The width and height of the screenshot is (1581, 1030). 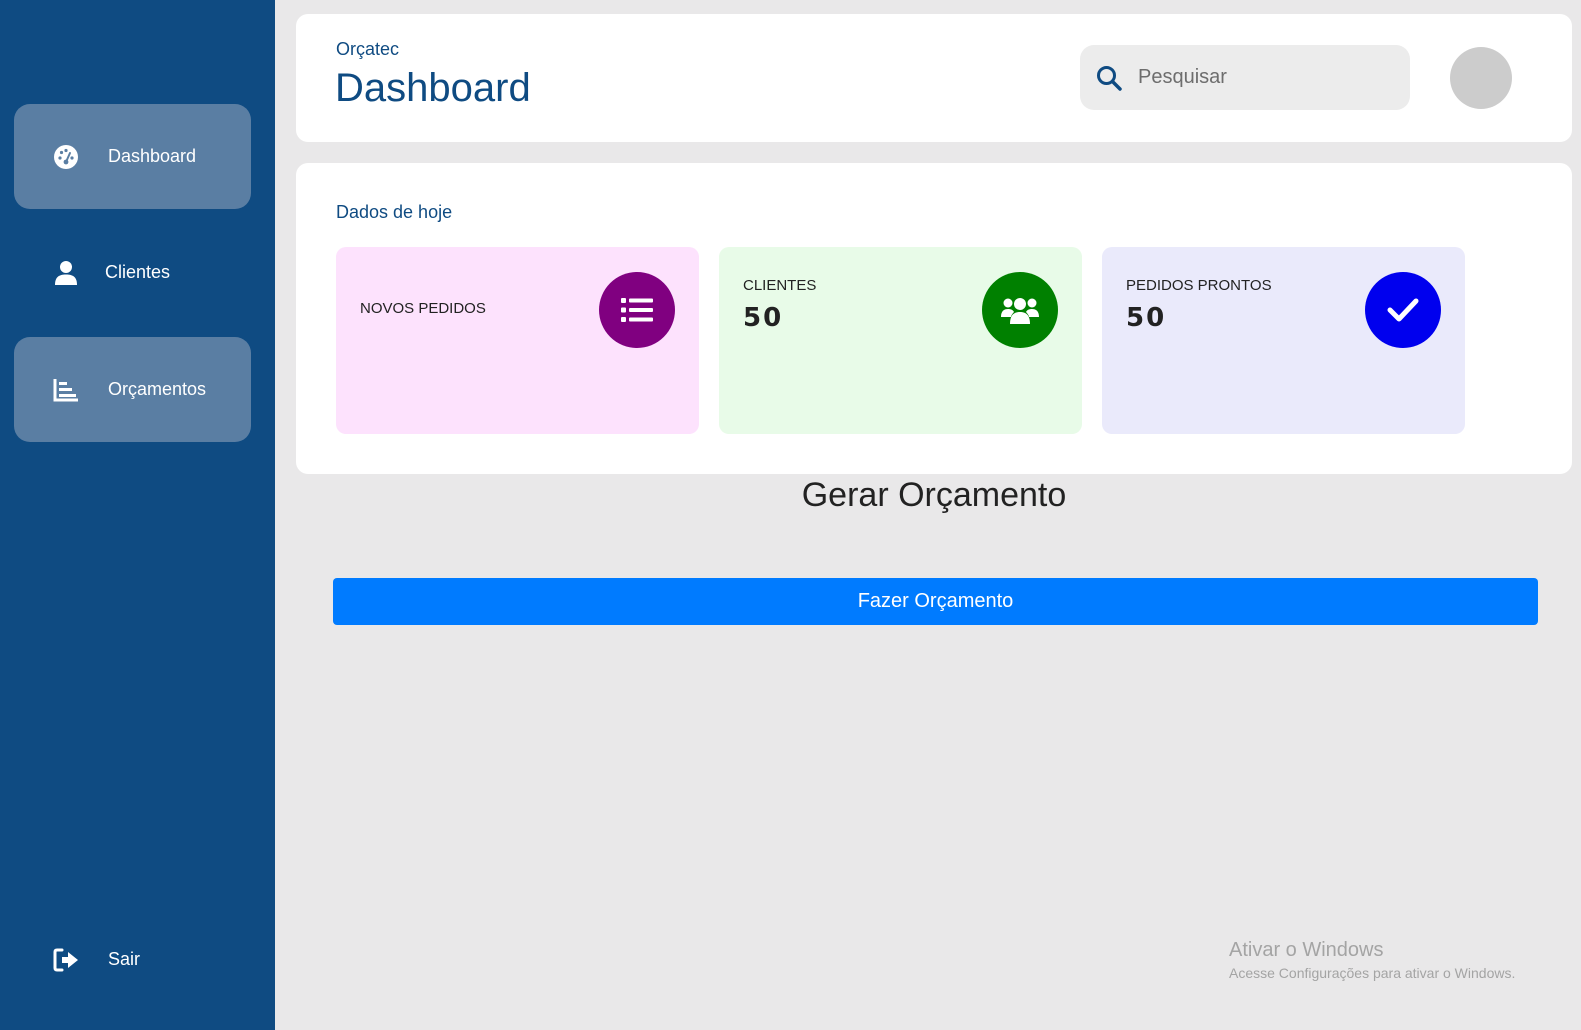 What do you see at coordinates (637, 310) in the screenshot?
I see `list-icon` at bounding box center [637, 310].